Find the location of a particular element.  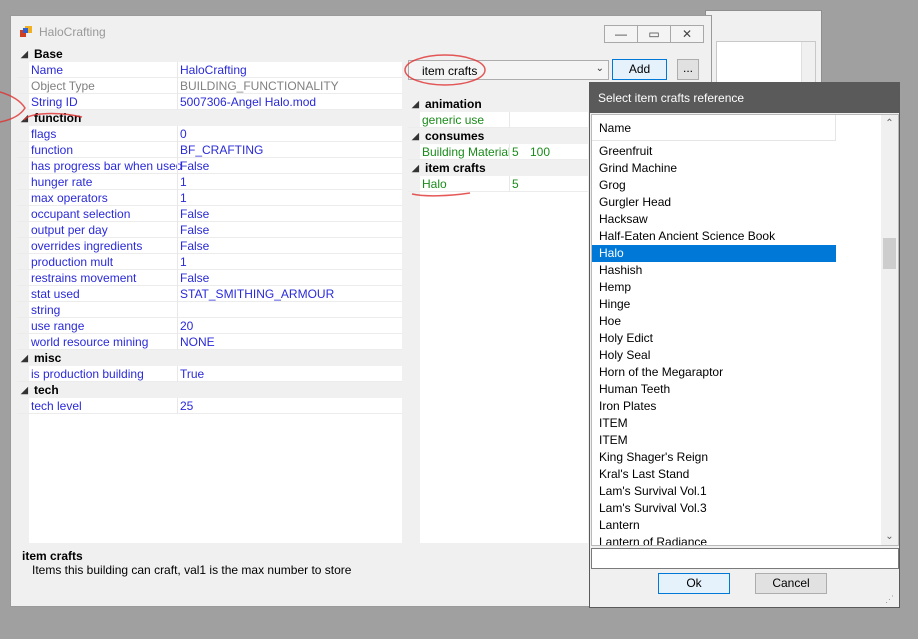

column-header-name: Name is located at coordinates (714, 128).